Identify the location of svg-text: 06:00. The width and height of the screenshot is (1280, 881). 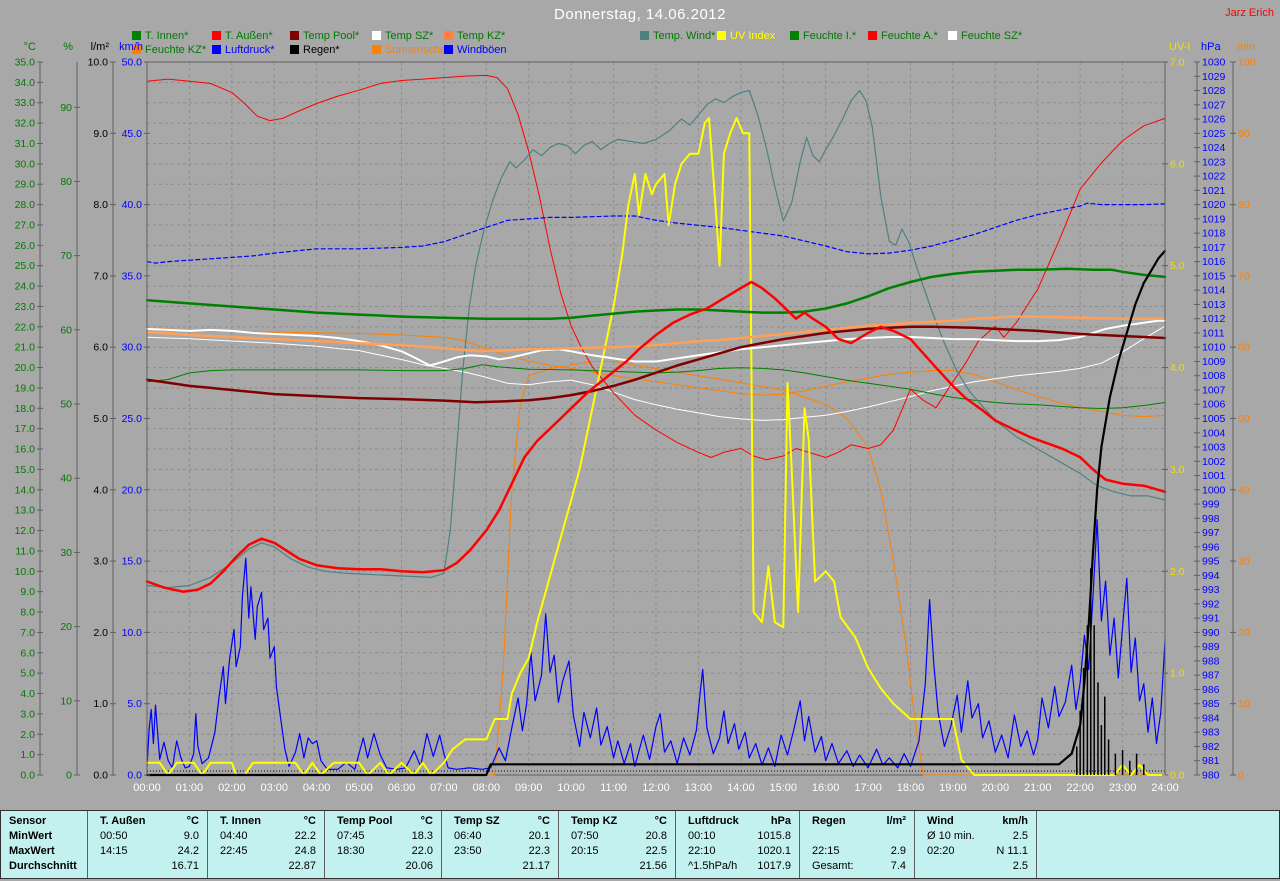
(402, 788).